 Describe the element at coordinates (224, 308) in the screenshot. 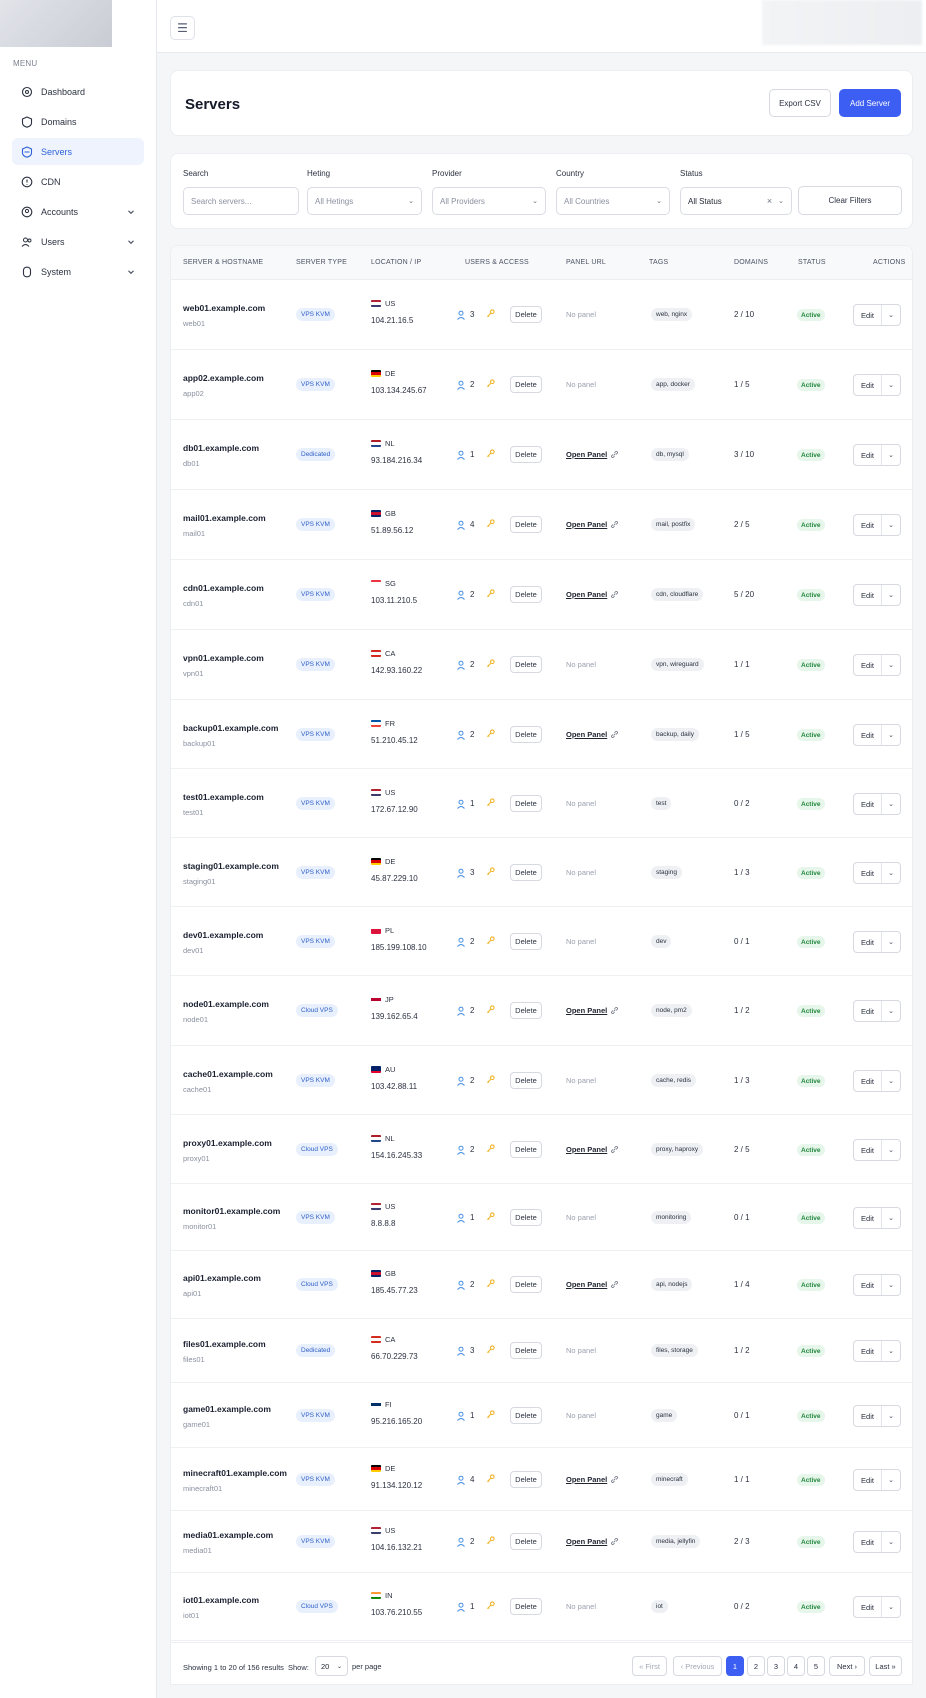

I see `server-hostname: web01.example.com` at that location.